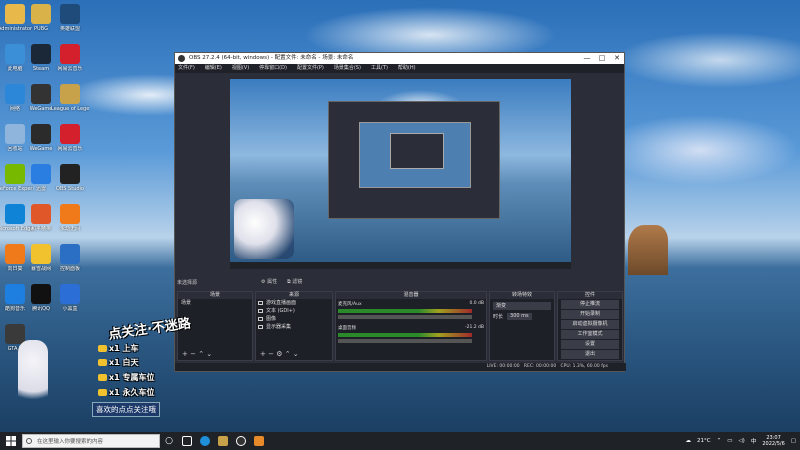 The height and width of the screenshot is (450, 800). What do you see at coordinates (474, 327) in the screenshot?
I see `mixer-channel-db: -21.2 dB` at bounding box center [474, 327].